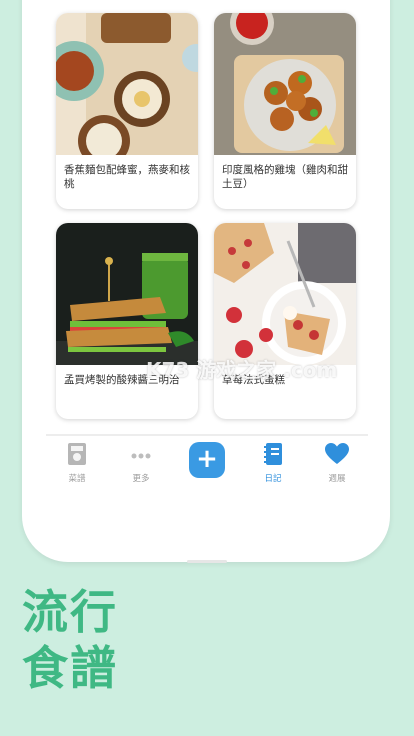 This screenshot has width=414, height=736. I want to click on plus-icon: +, so click(207, 460).